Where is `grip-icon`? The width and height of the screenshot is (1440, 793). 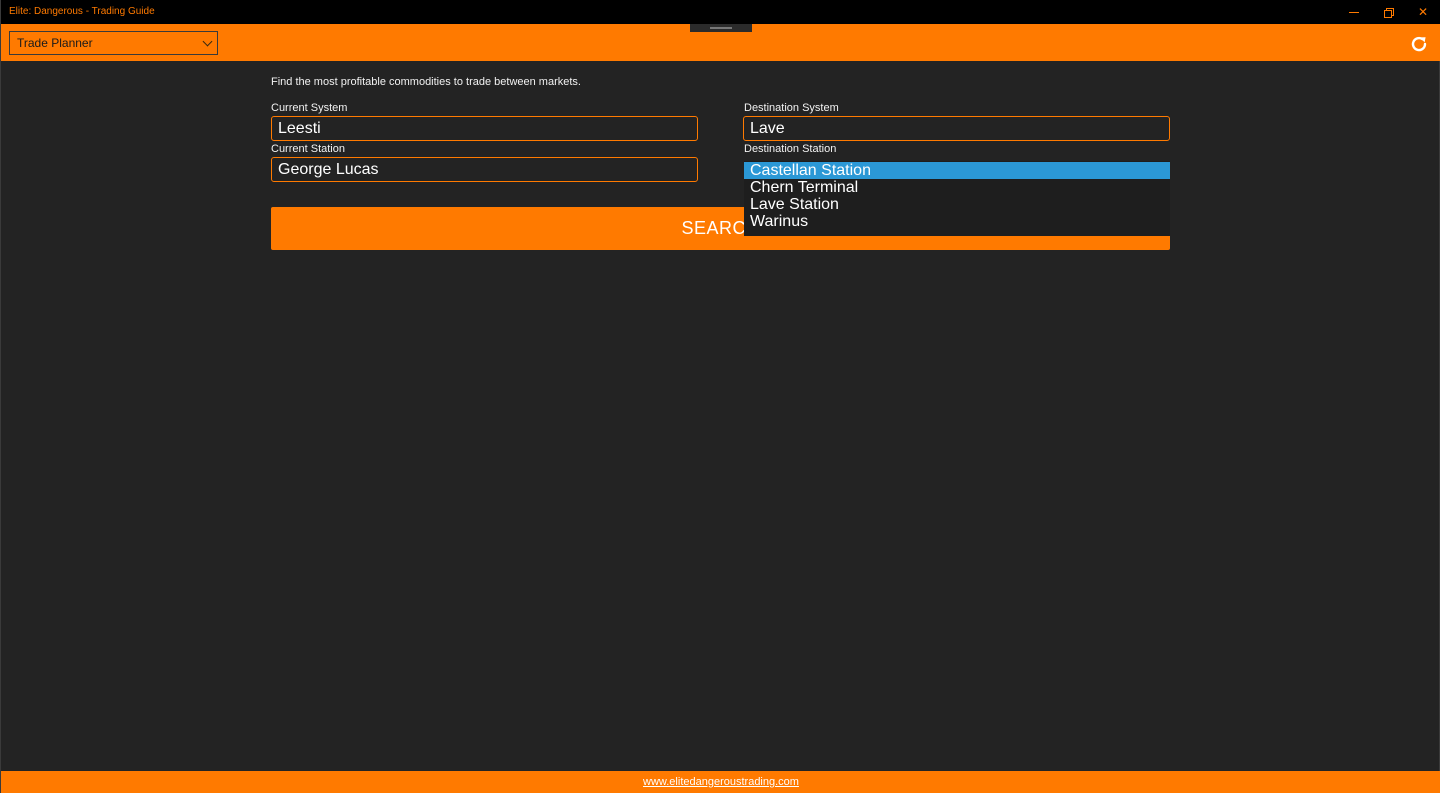
grip-icon is located at coordinates (721, 28).